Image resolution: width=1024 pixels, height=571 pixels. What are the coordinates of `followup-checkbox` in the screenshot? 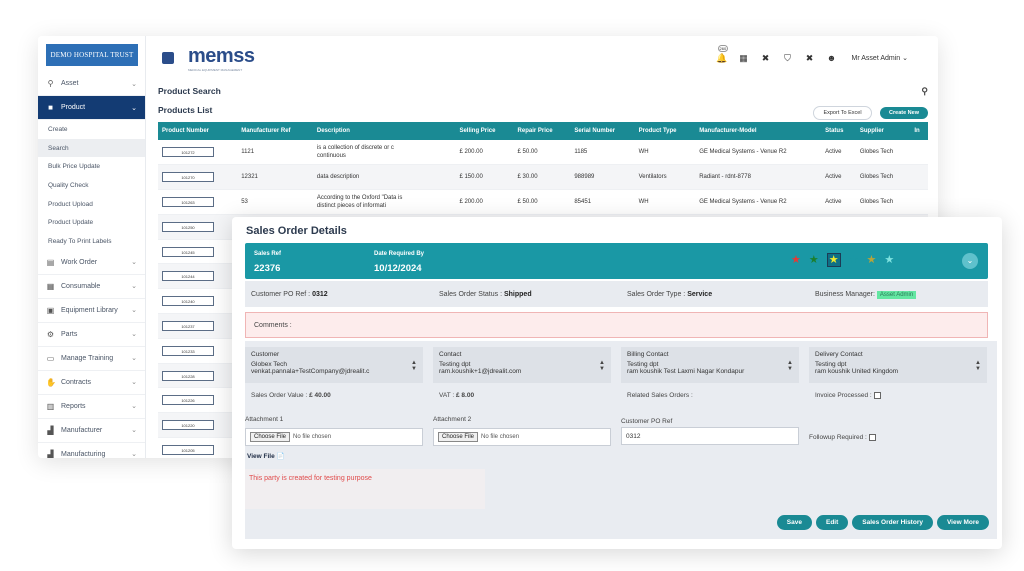 It's located at (872, 437).